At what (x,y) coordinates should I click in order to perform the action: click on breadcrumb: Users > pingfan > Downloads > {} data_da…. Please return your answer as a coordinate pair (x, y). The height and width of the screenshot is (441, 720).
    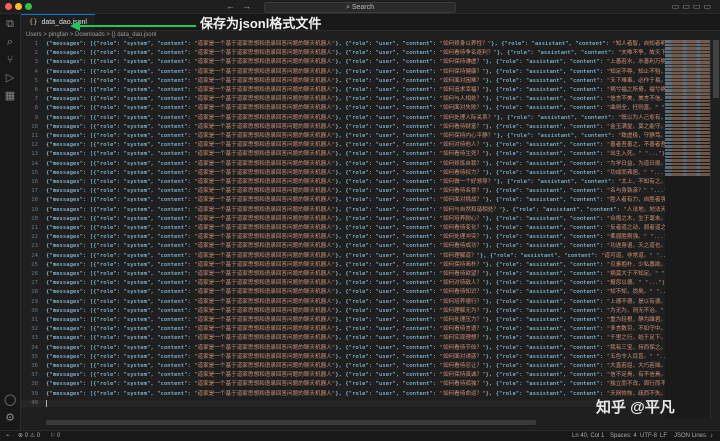
    Looking at the image, I should click on (91, 35).